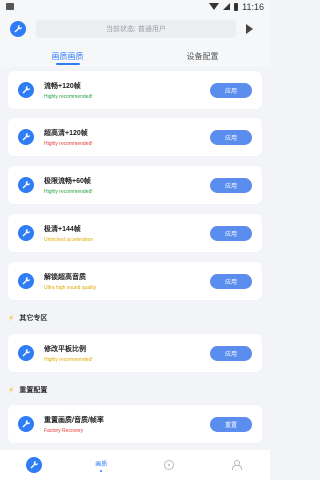 This screenshot has height=480, width=320. What do you see at coordinates (33, 318) in the screenshot?
I see `section-title: 其它专区` at bounding box center [33, 318].